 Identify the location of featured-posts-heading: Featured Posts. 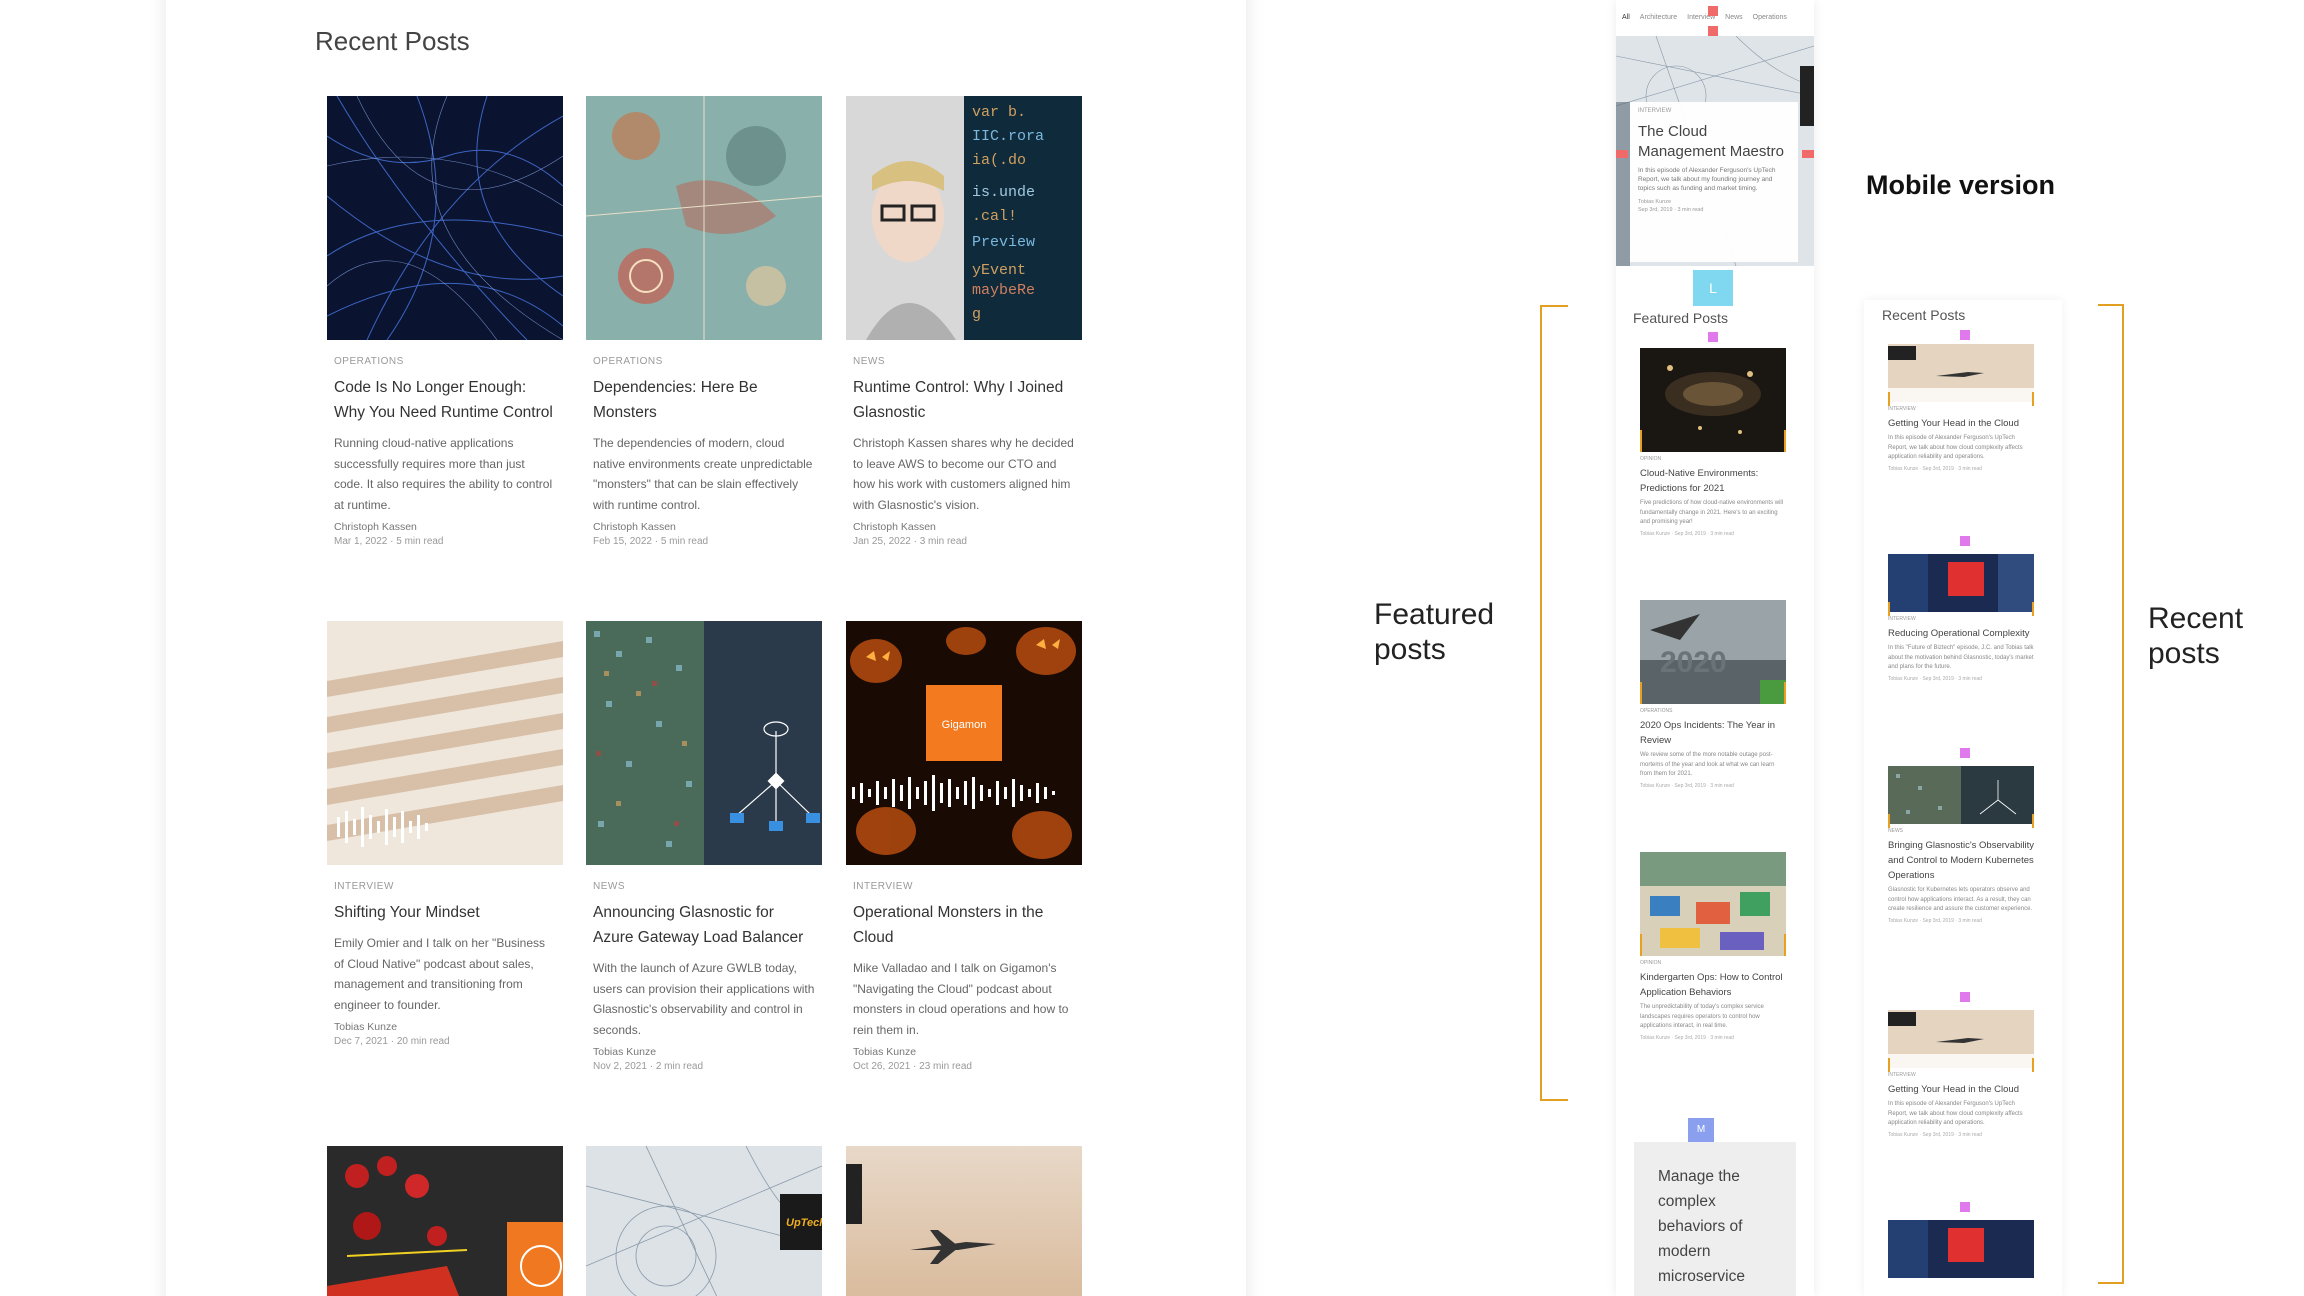
(1680, 318).